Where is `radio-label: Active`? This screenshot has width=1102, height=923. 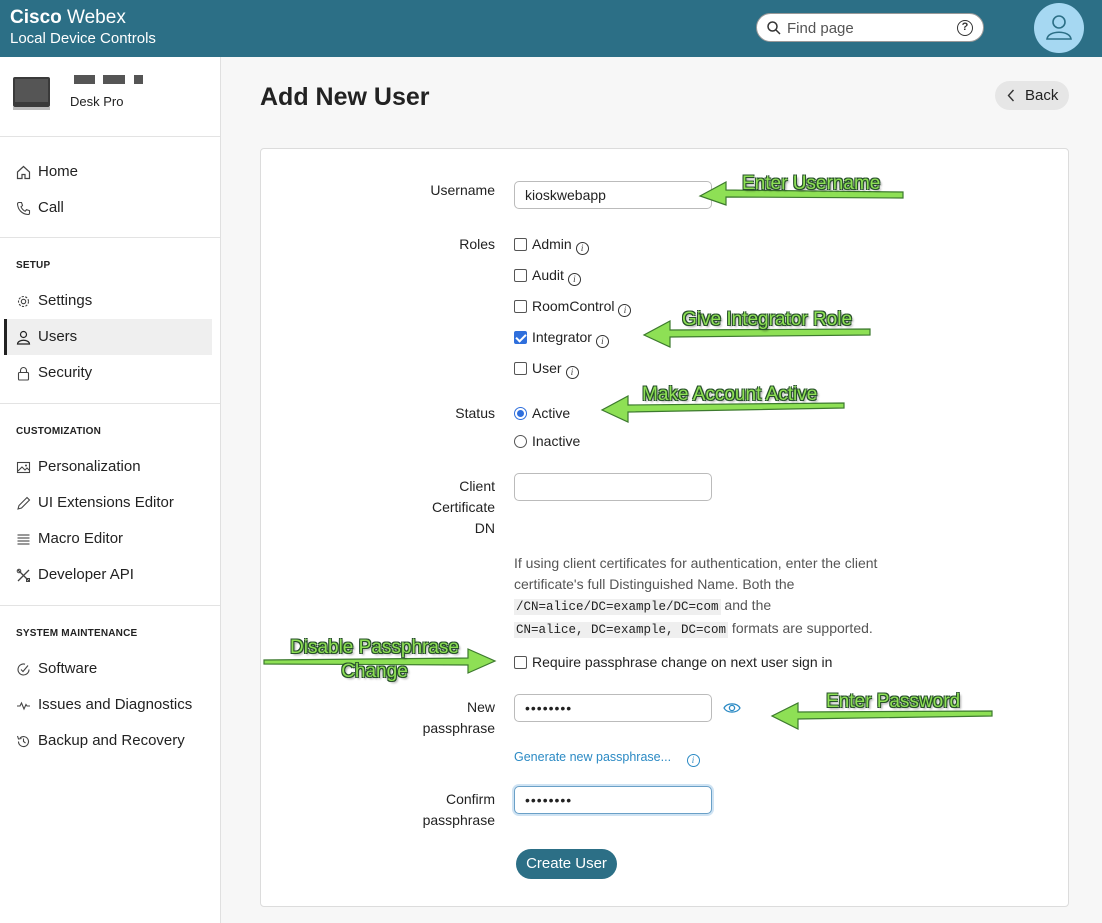 radio-label: Active is located at coordinates (551, 413).